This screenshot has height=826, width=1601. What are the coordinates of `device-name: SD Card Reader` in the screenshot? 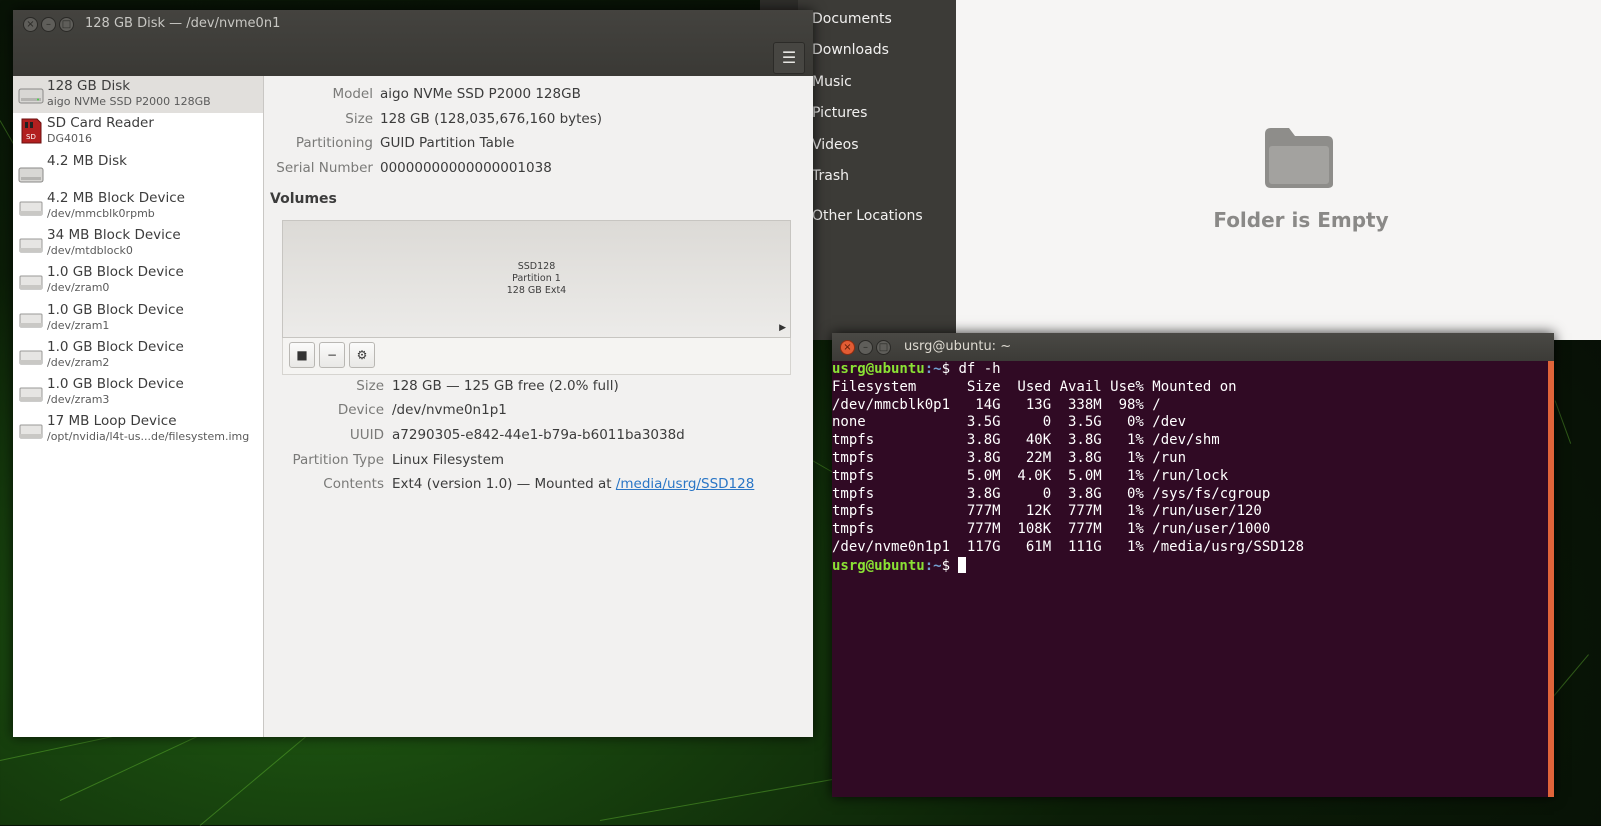 It's located at (100, 123).